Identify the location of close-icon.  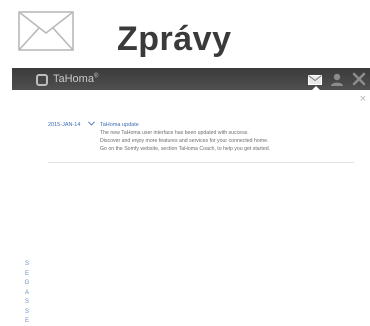
(359, 79).